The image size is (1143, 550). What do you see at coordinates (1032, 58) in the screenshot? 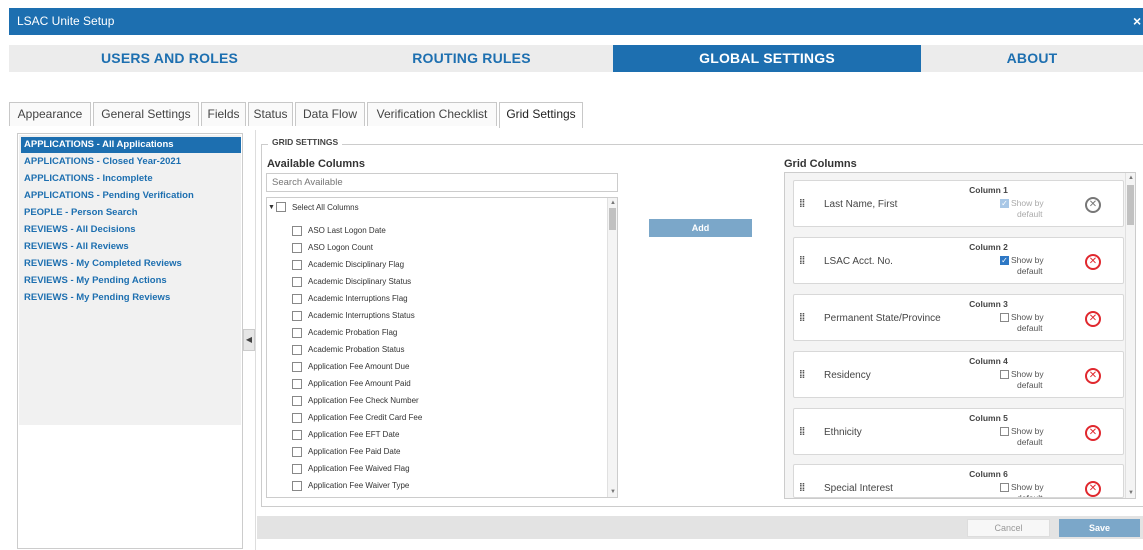
I see `nav-about: ABOUT` at bounding box center [1032, 58].